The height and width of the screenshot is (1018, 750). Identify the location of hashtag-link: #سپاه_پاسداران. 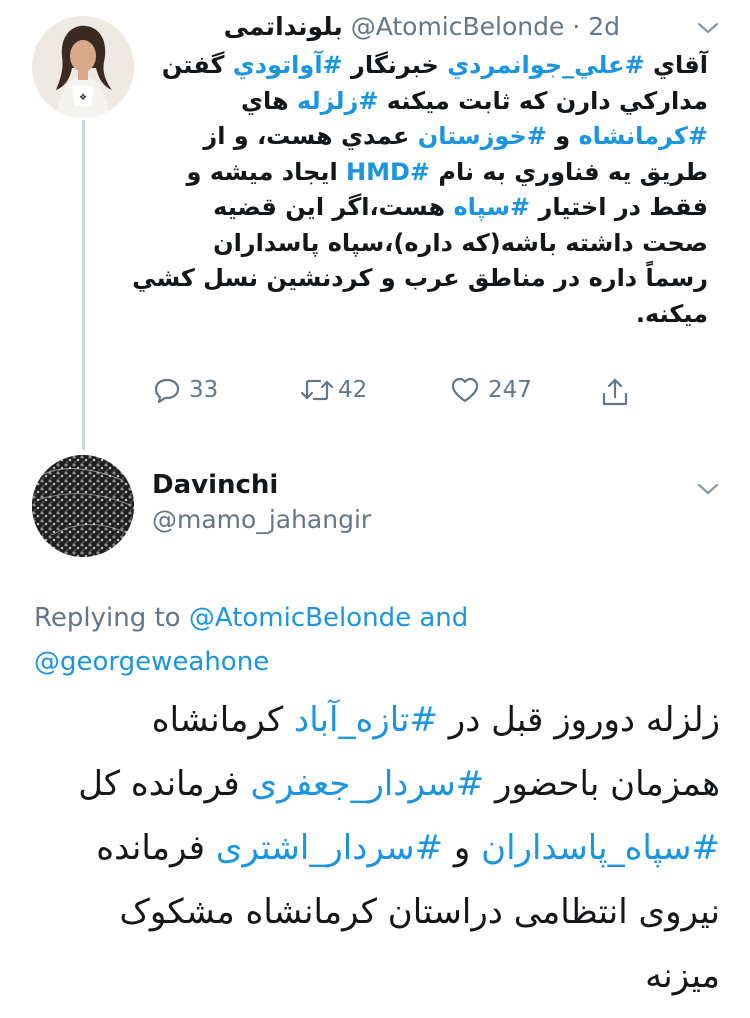
(600, 848).